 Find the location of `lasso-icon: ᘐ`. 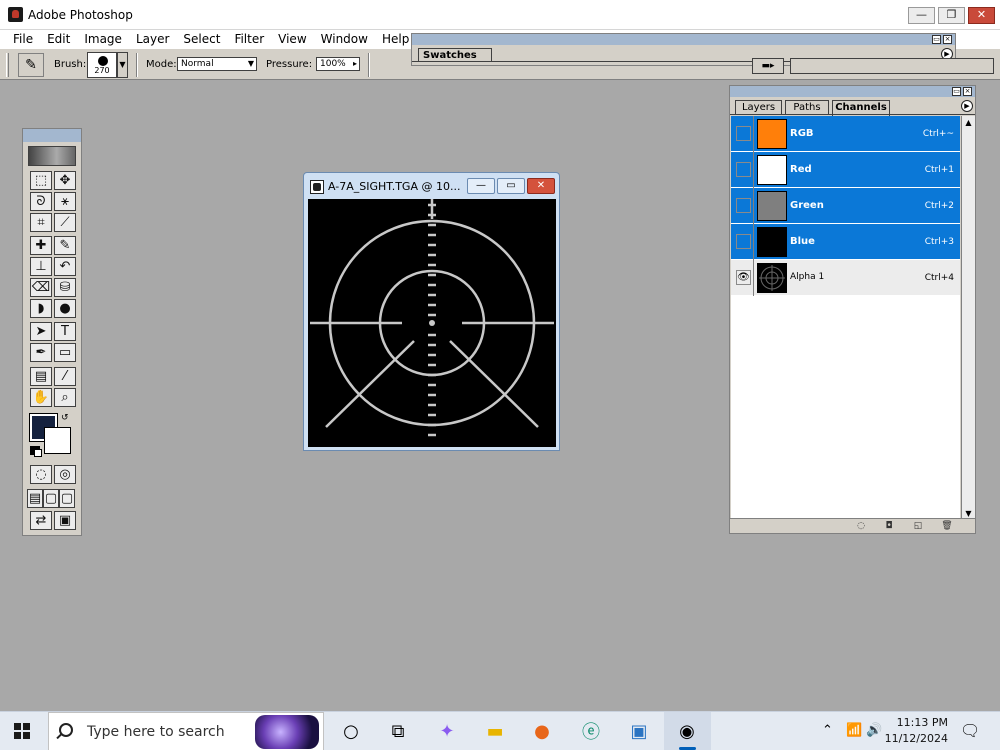

lasso-icon: ᘐ is located at coordinates (41, 201).